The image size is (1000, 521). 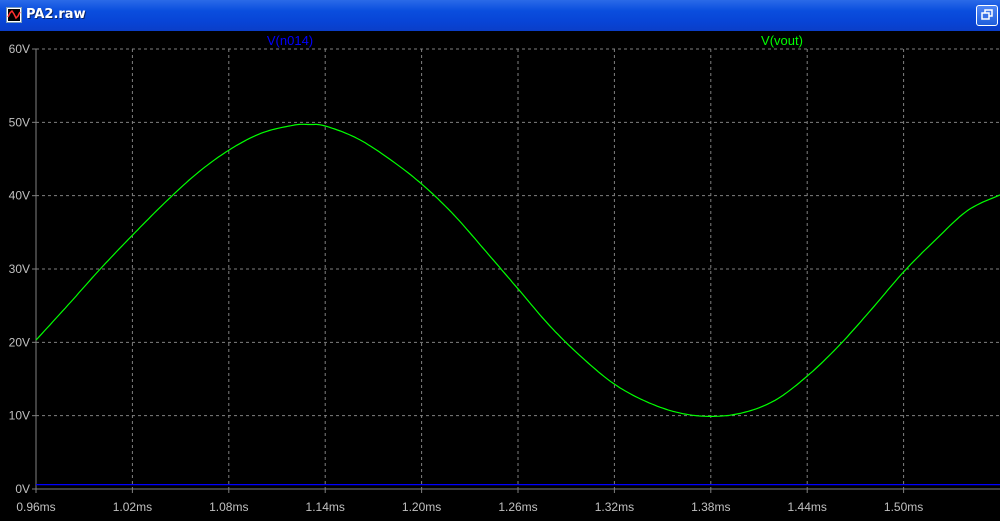 What do you see at coordinates (35, 507) in the screenshot?
I see `x-tick-label: 0.96ms` at bounding box center [35, 507].